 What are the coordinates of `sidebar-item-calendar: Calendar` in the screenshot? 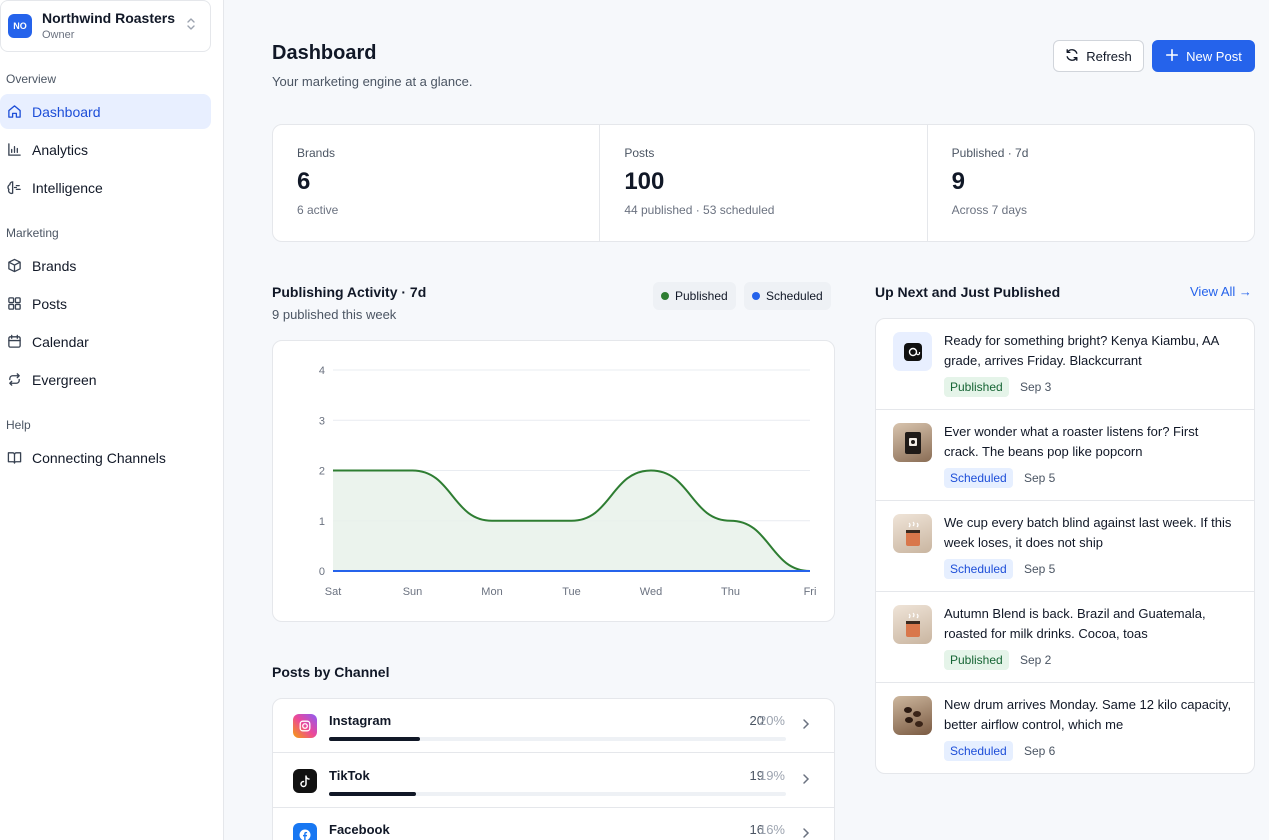 It's located at (105, 341).